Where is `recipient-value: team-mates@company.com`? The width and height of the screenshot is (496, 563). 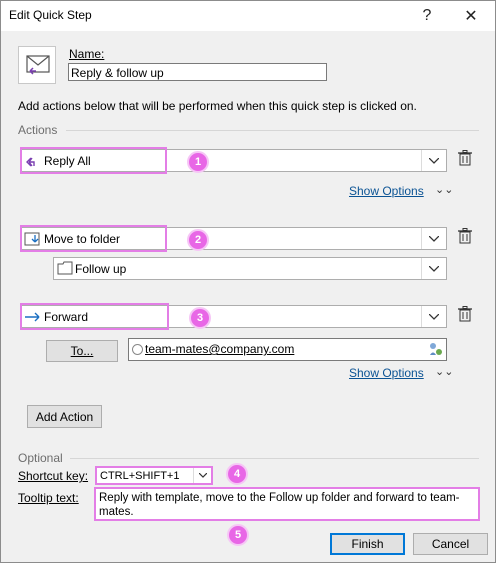
recipient-value: team-mates@company.com is located at coordinates (220, 349).